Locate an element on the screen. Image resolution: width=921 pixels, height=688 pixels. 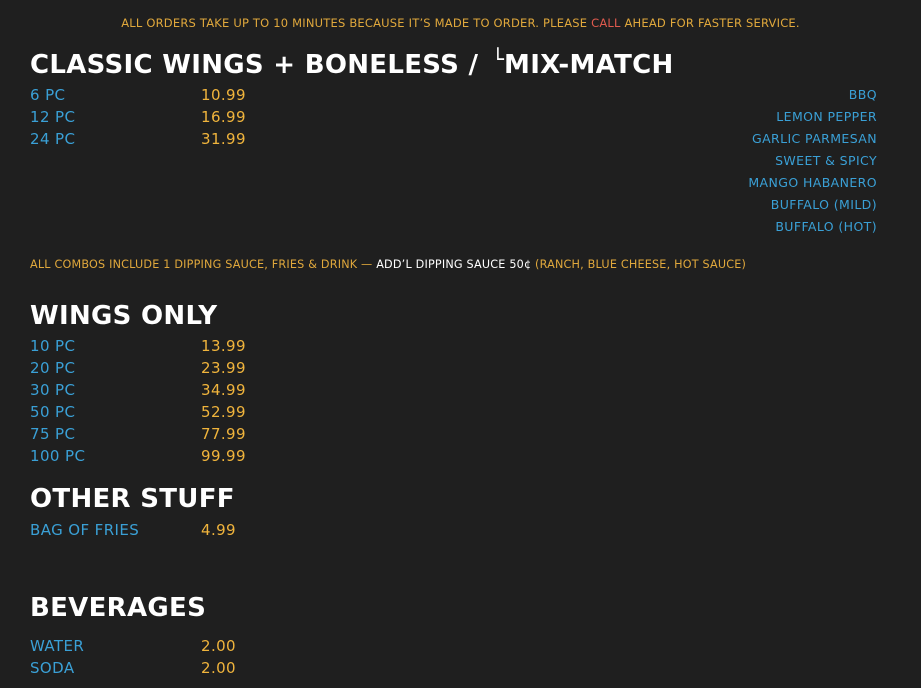
classic-title-tail: MIX-MATCH is located at coordinates (589, 65).